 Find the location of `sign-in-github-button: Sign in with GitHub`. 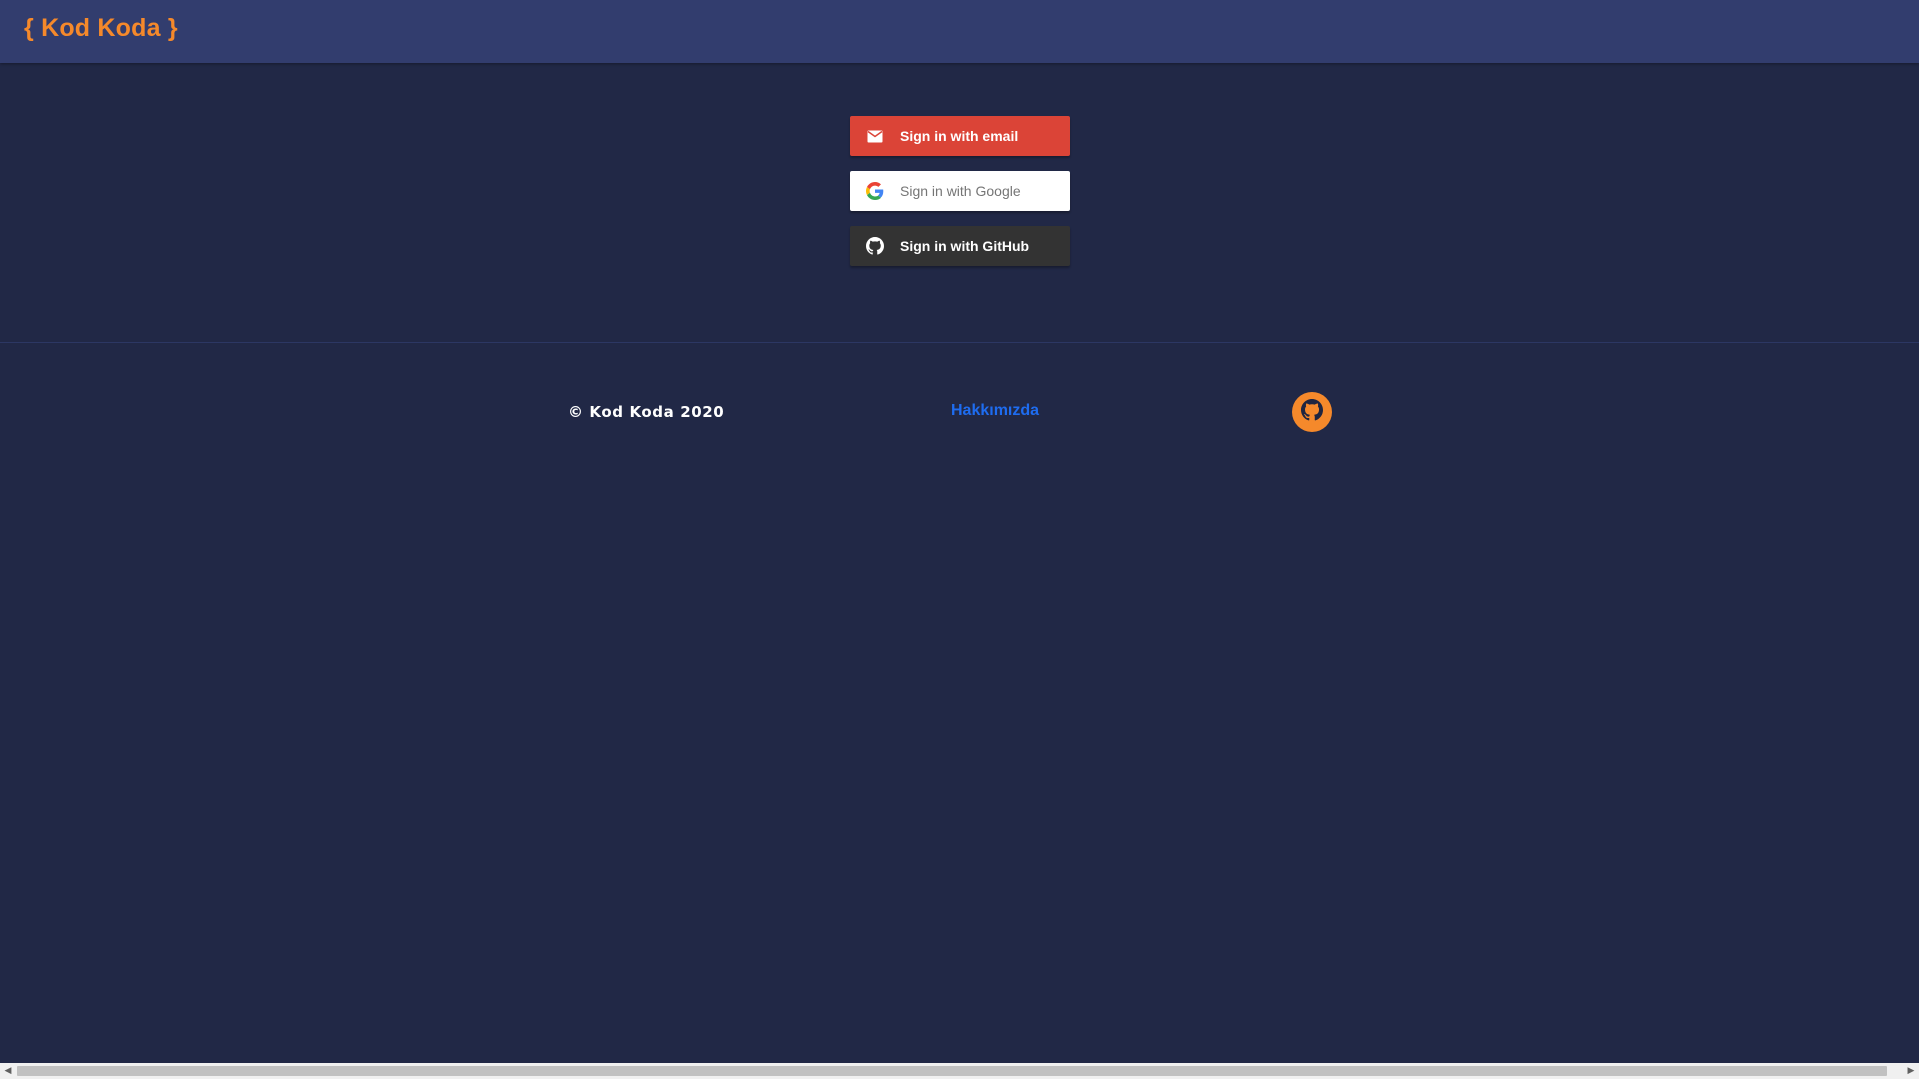

sign-in-github-button: Sign in with GitHub is located at coordinates (960, 246).